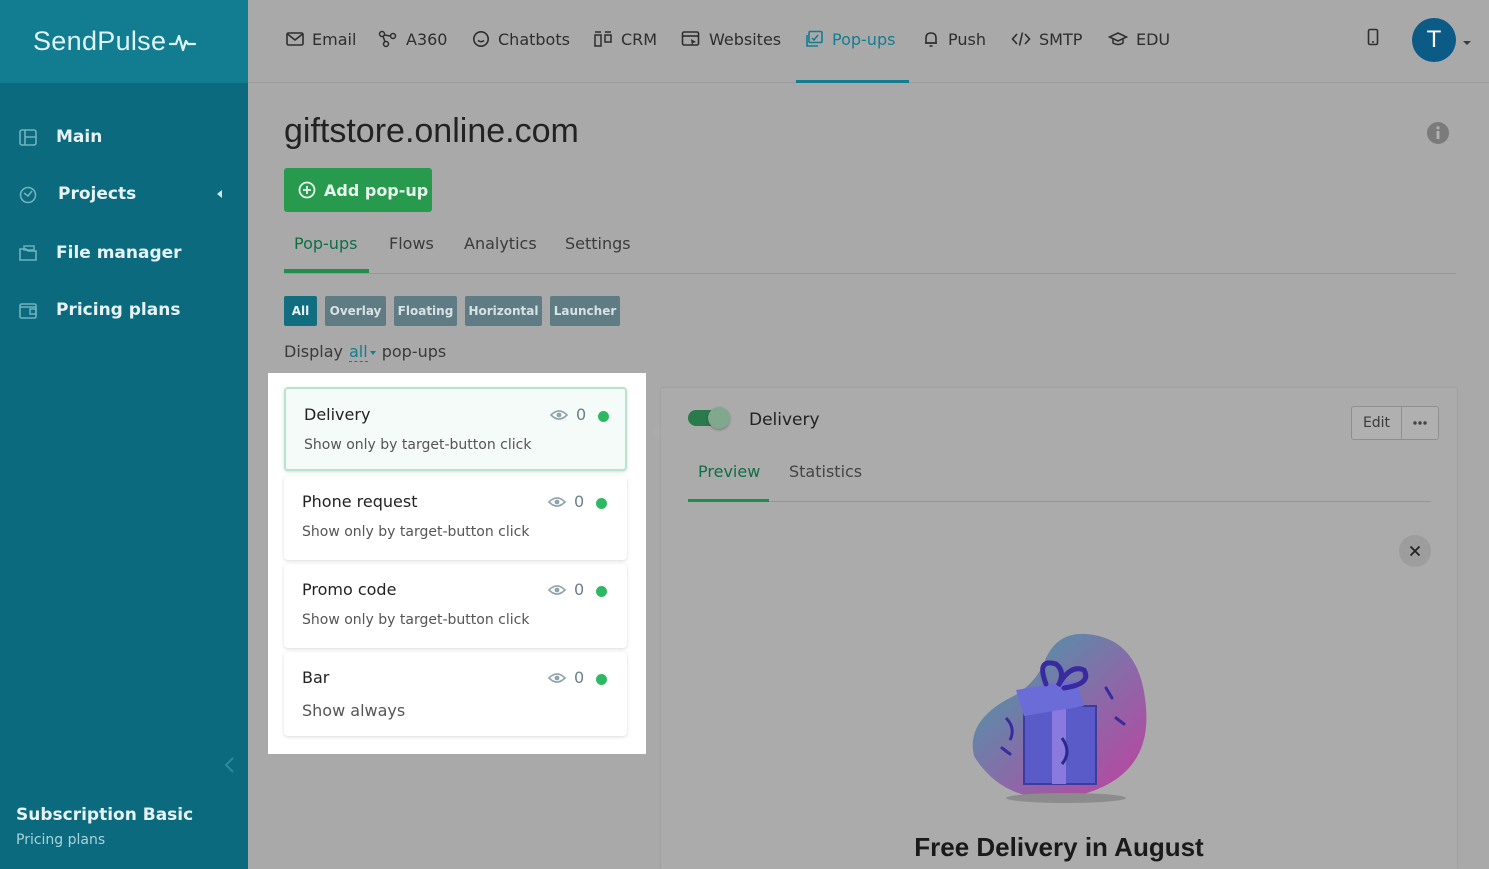 The height and width of the screenshot is (869, 1489). What do you see at coordinates (427, 39) in the screenshot?
I see `nav-label: A360` at bounding box center [427, 39].